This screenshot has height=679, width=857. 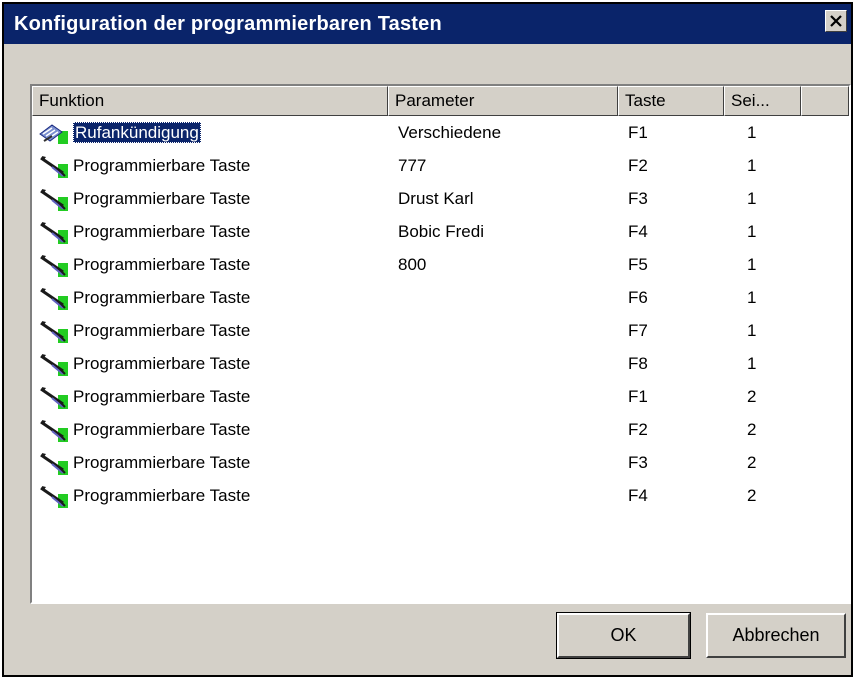 I want to click on key-cell: F8, so click(x=638, y=363).